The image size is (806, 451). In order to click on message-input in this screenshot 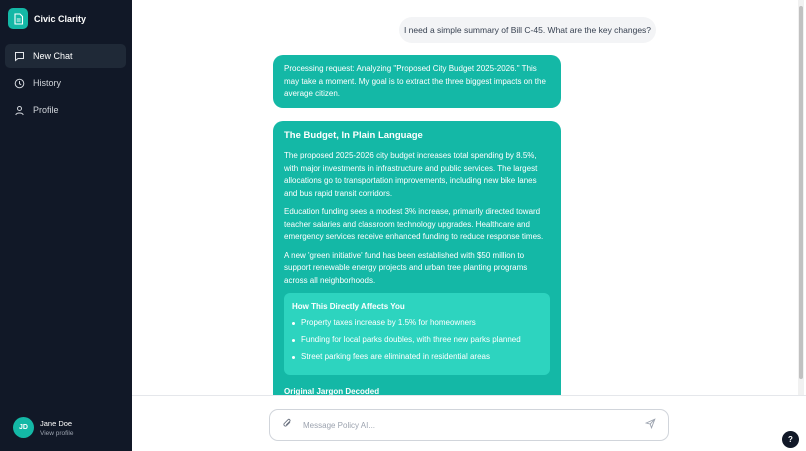, I will do `click(474, 425)`.